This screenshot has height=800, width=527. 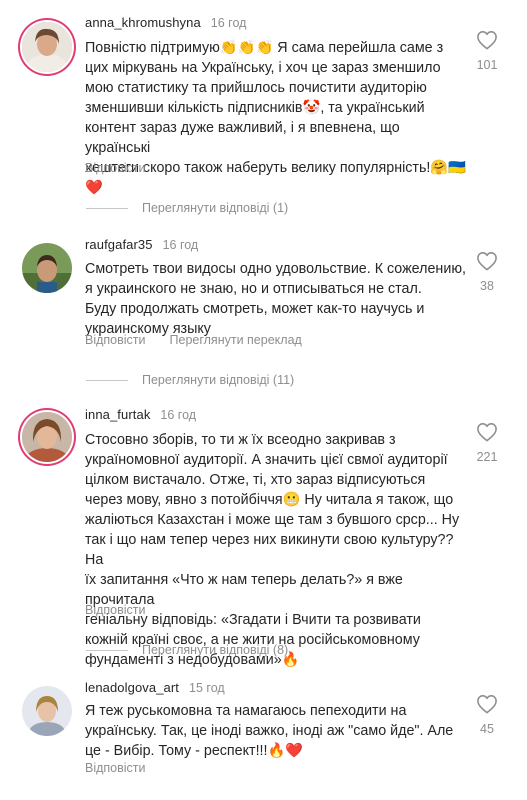 I want to click on view-replies: Переглянути відповіді (11), so click(x=190, y=380).